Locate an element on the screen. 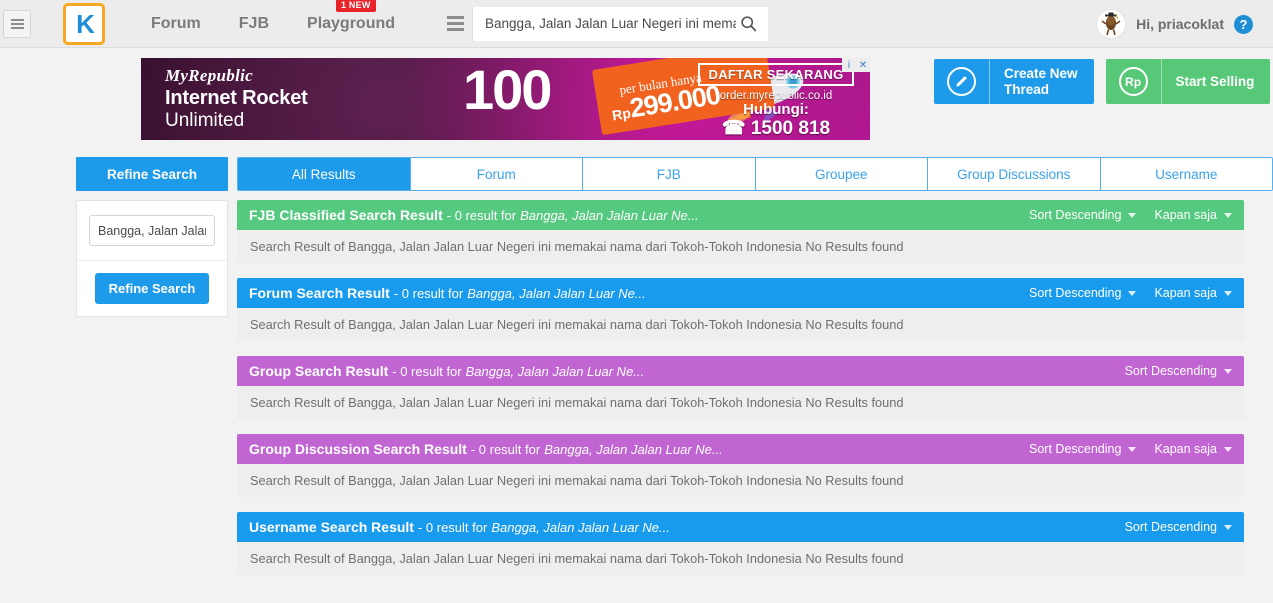 Image resolution: width=1273 pixels, height=603 pixels. nav-item-playground: Playground 1 NEW is located at coordinates (351, 16).